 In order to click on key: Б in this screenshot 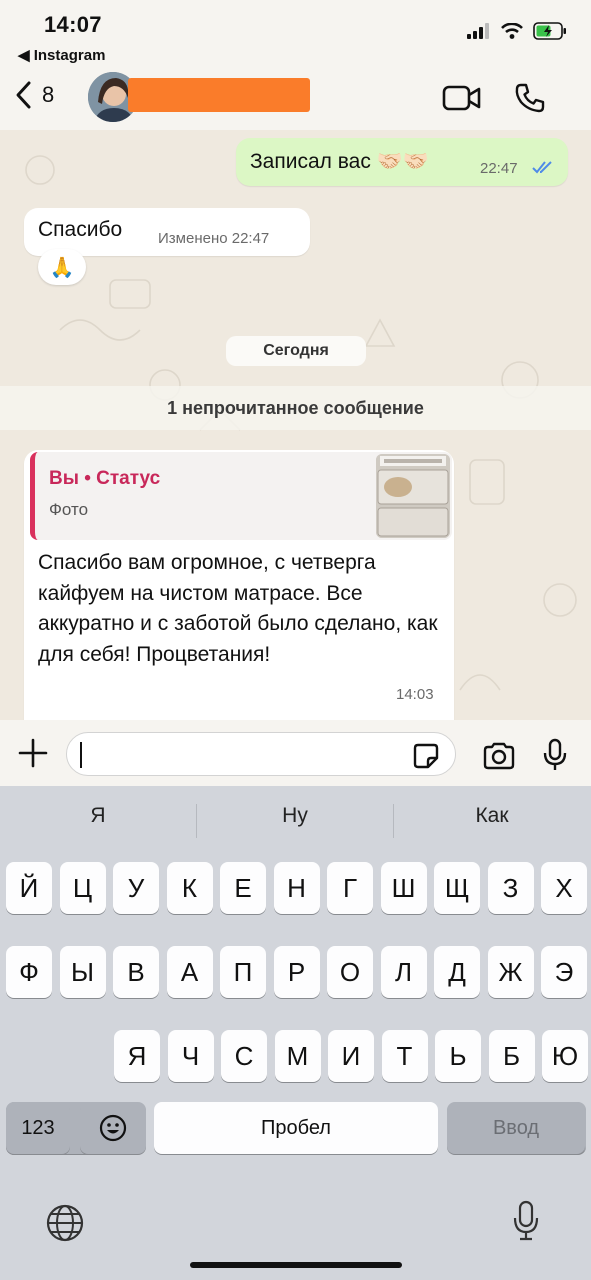, I will do `click(511, 1056)`.